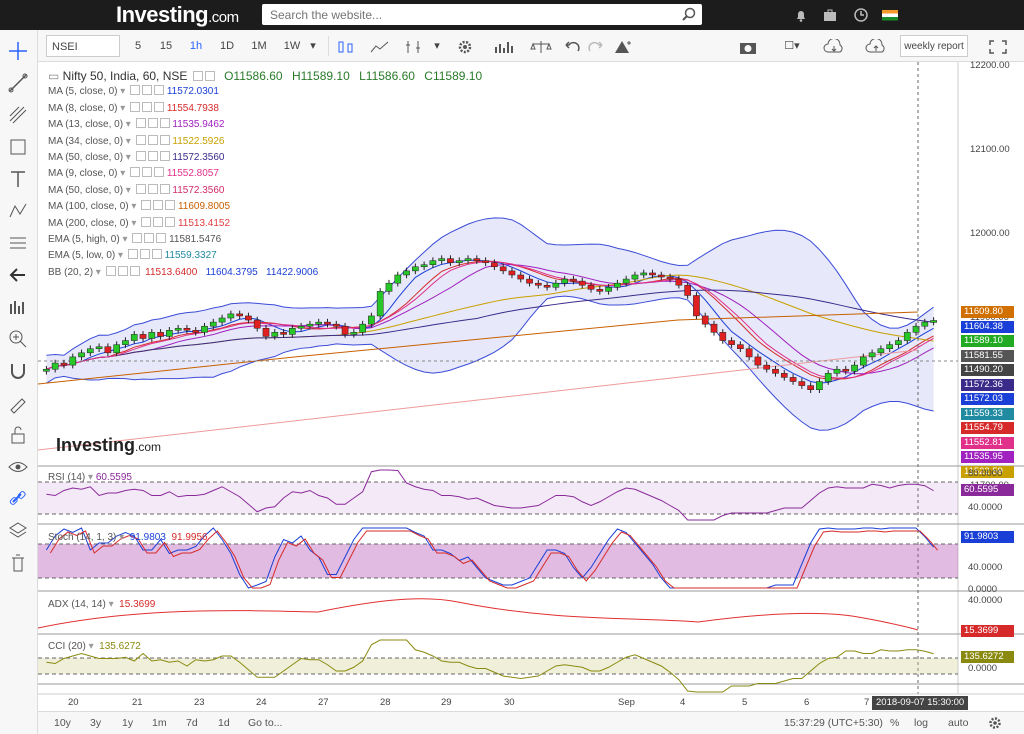  I want to click on cloud-download-icon, so click(835, 47).